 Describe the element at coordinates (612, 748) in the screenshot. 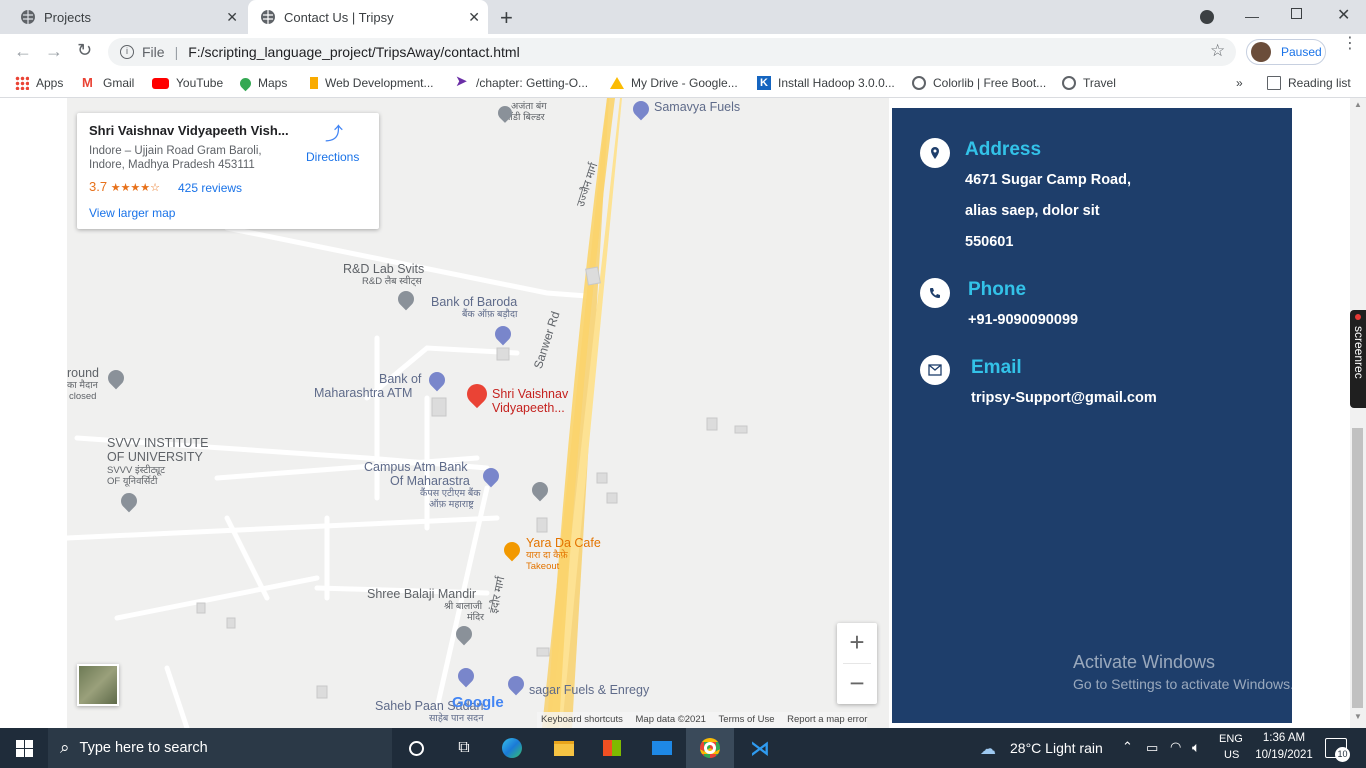

I see `store-icon` at that location.